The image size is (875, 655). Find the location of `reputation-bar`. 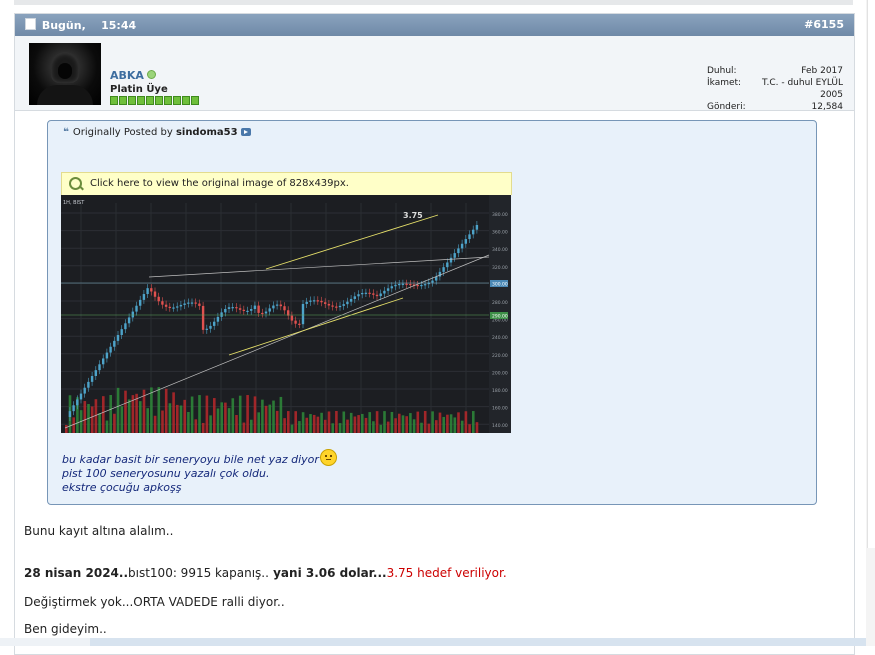

reputation-bar is located at coordinates (154, 100).